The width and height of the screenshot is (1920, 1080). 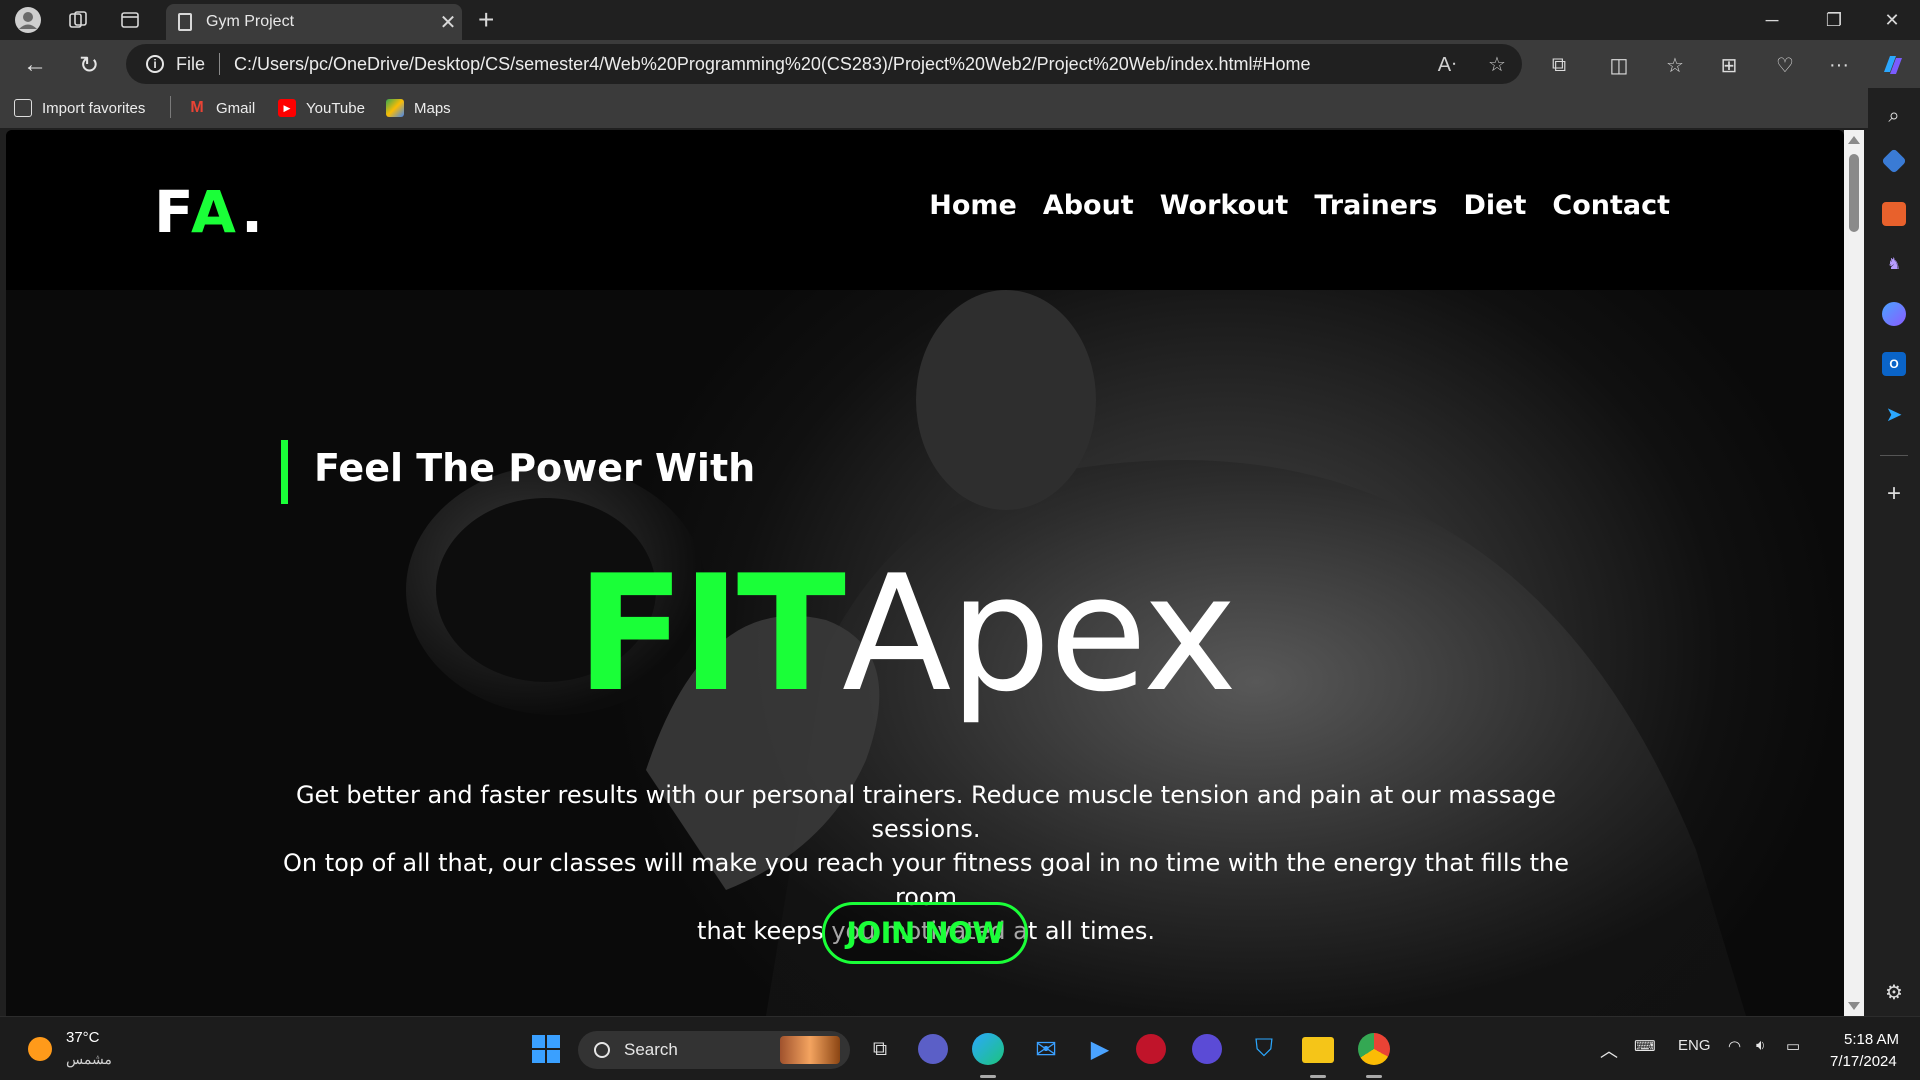 I want to click on new-tab-icon: +, so click(x=486, y=20).